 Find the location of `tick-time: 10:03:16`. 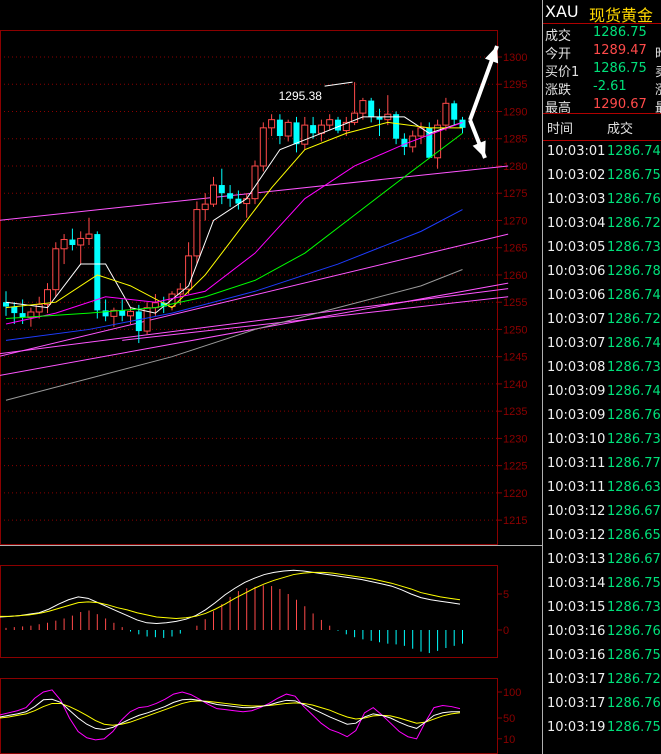

tick-time: 10:03:16 is located at coordinates (576, 655).